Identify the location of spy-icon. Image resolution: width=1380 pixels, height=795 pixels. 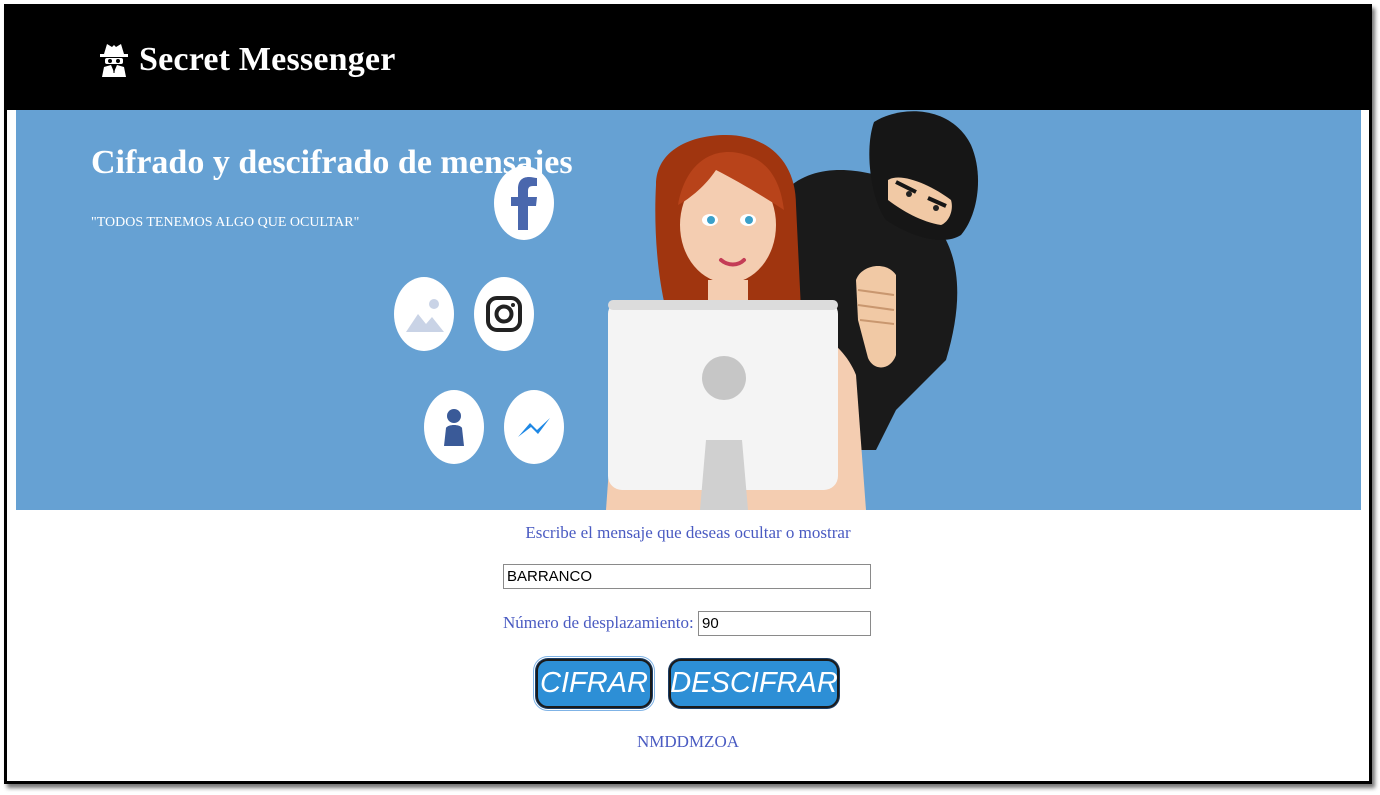
(114, 60).